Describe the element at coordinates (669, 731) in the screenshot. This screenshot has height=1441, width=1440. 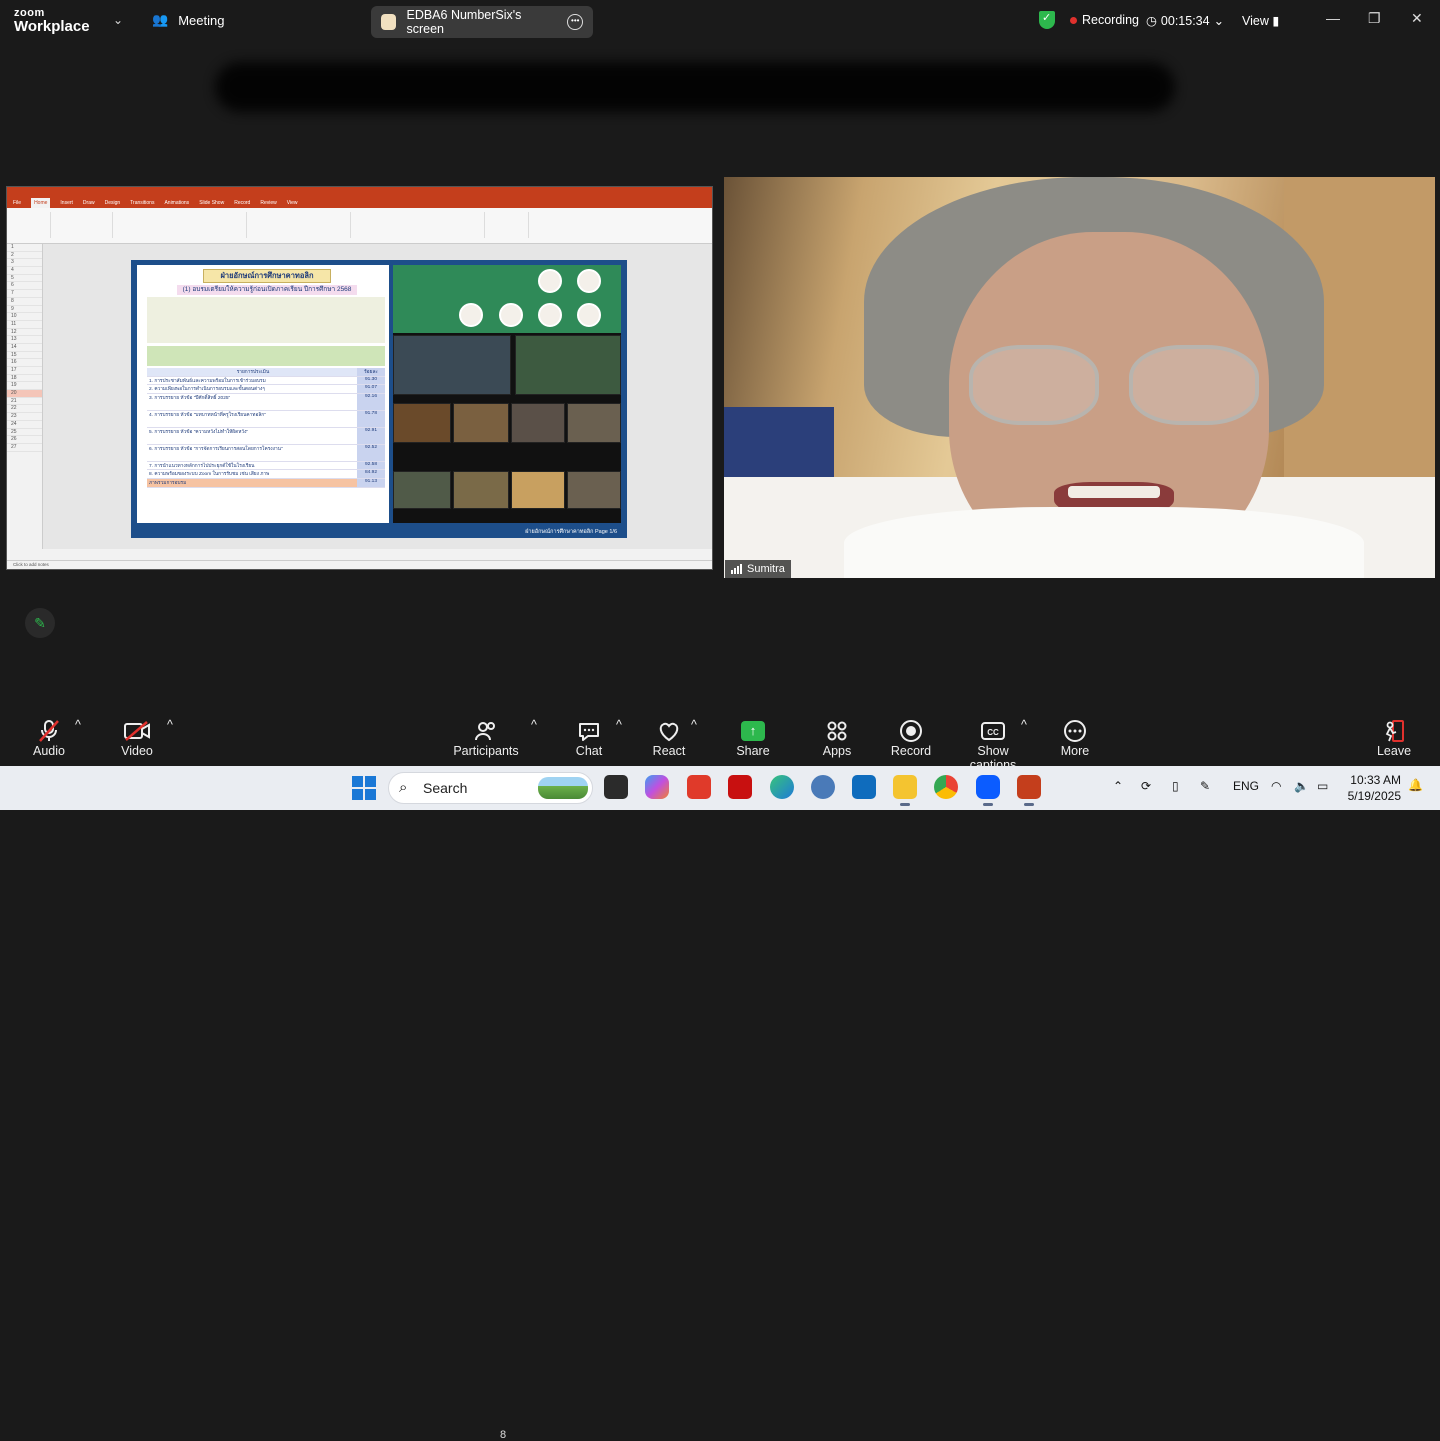
I see `heart-icon` at that location.